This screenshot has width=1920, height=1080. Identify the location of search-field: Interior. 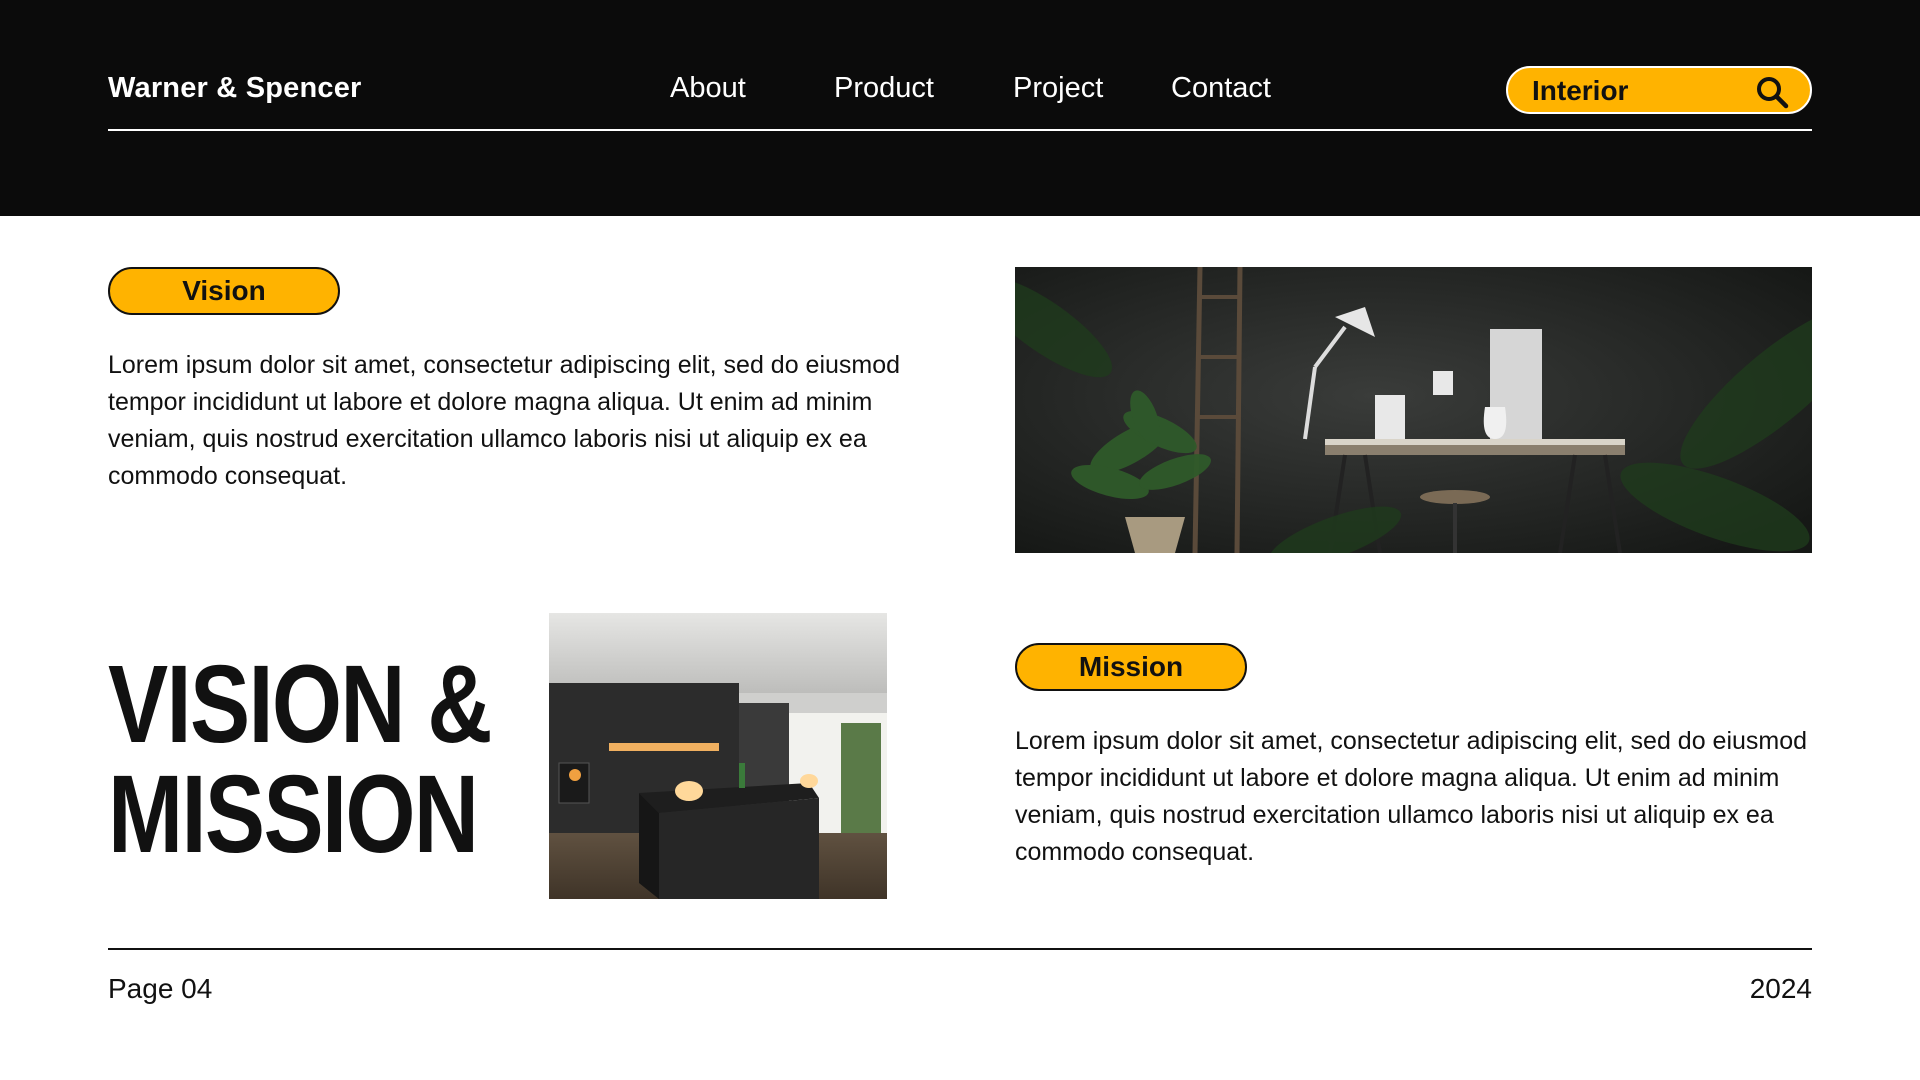
(1659, 90).